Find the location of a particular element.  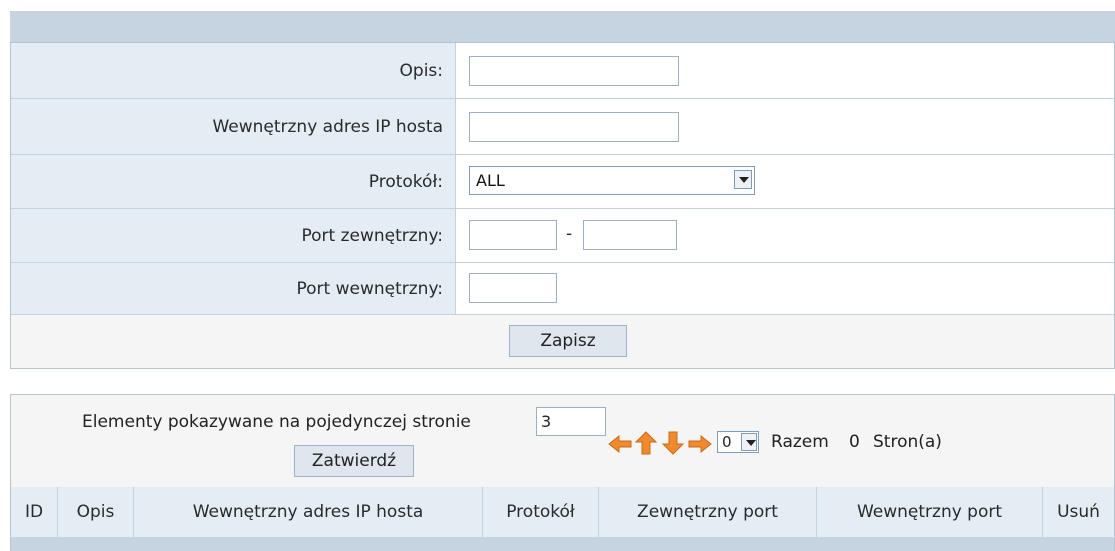

host-ip-label-cell: Wewnętrzny adres IP hosta is located at coordinates (233, 127).